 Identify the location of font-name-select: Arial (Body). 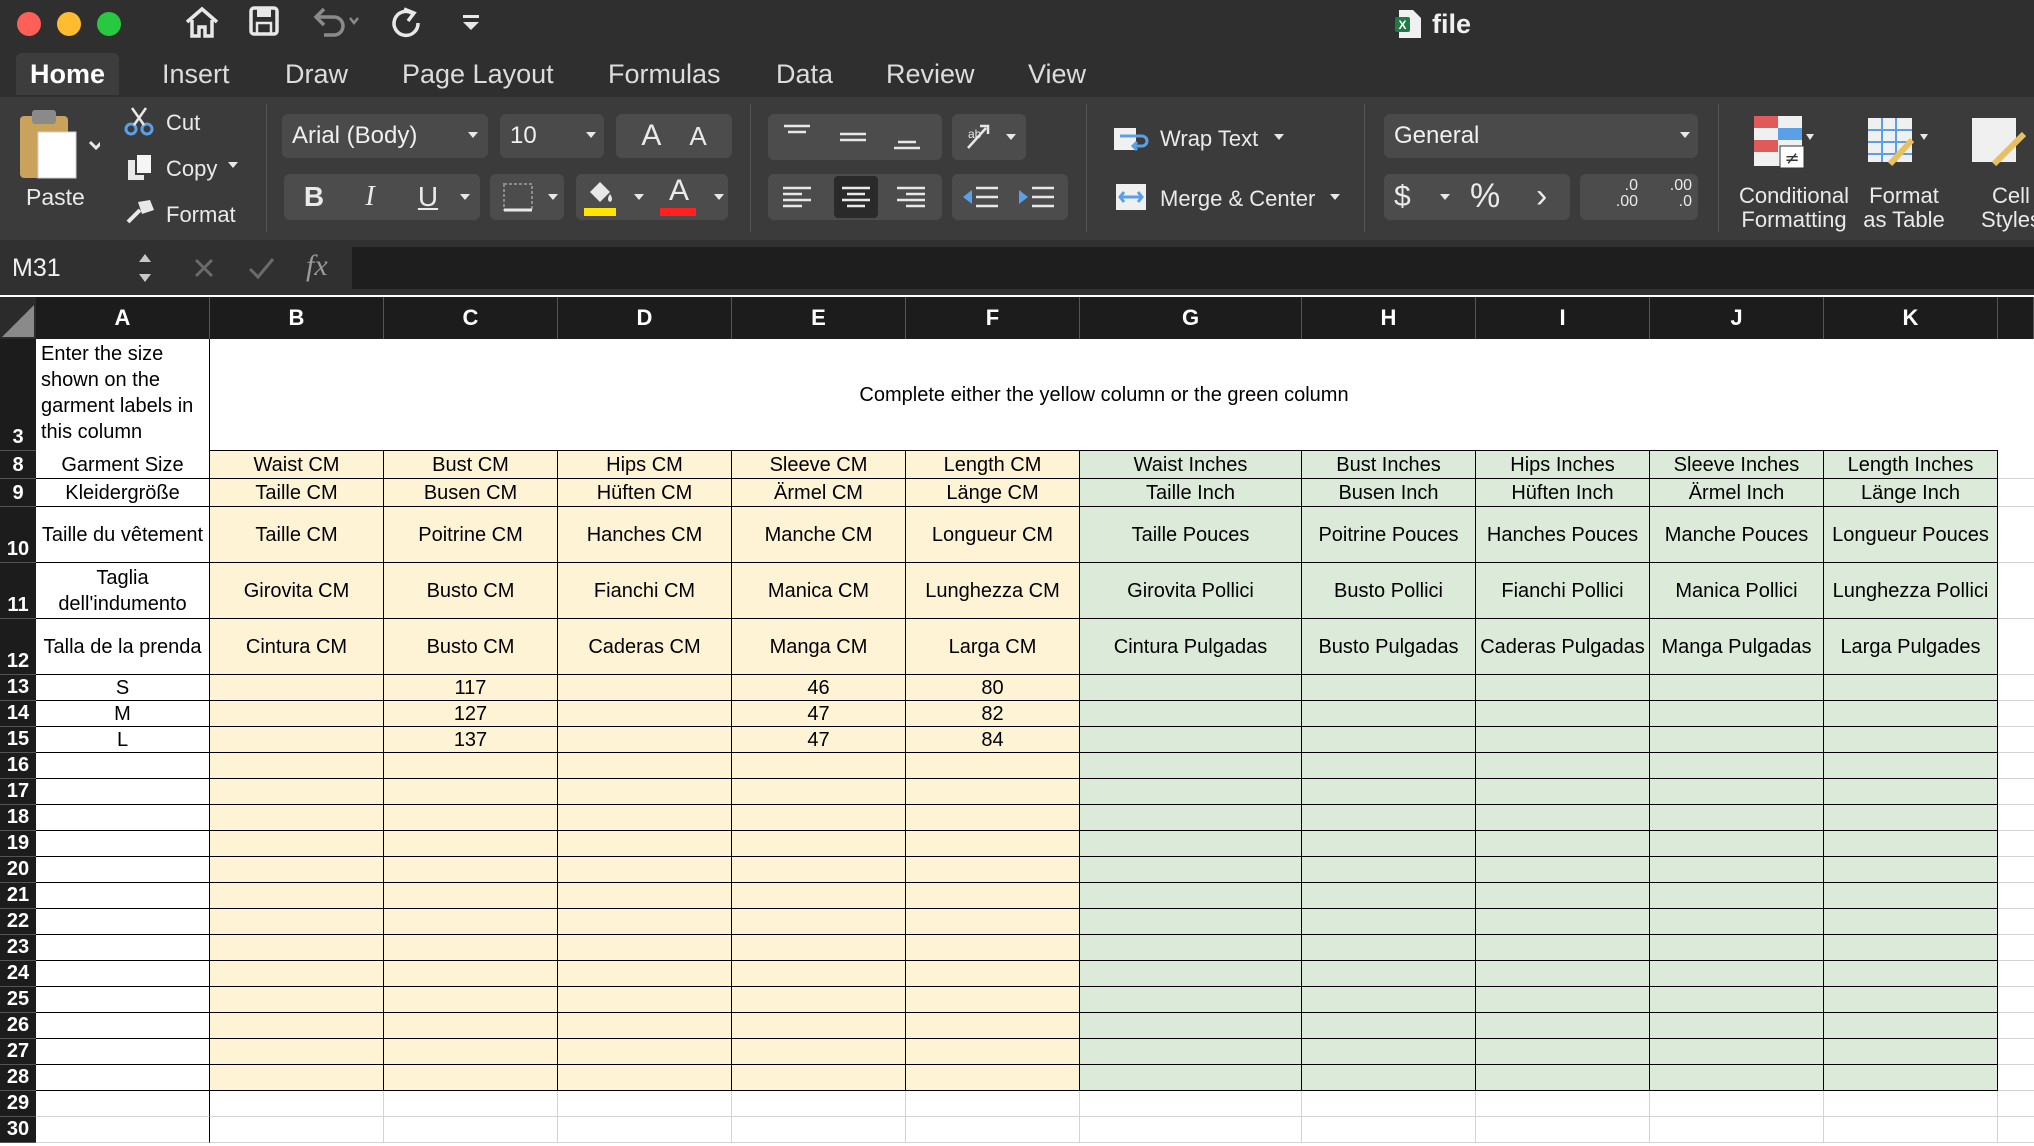
(385, 136).